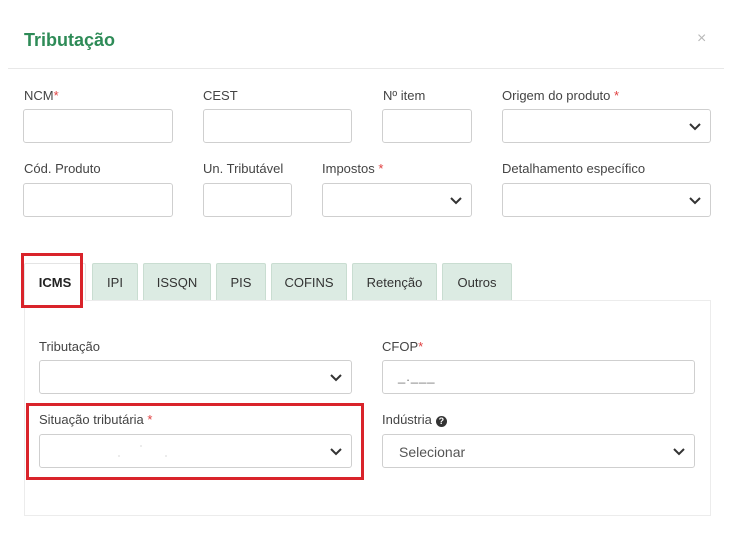  What do you see at coordinates (538, 451) in the screenshot?
I see `industria-select: Selecionar` at bounding box center [538, 451].